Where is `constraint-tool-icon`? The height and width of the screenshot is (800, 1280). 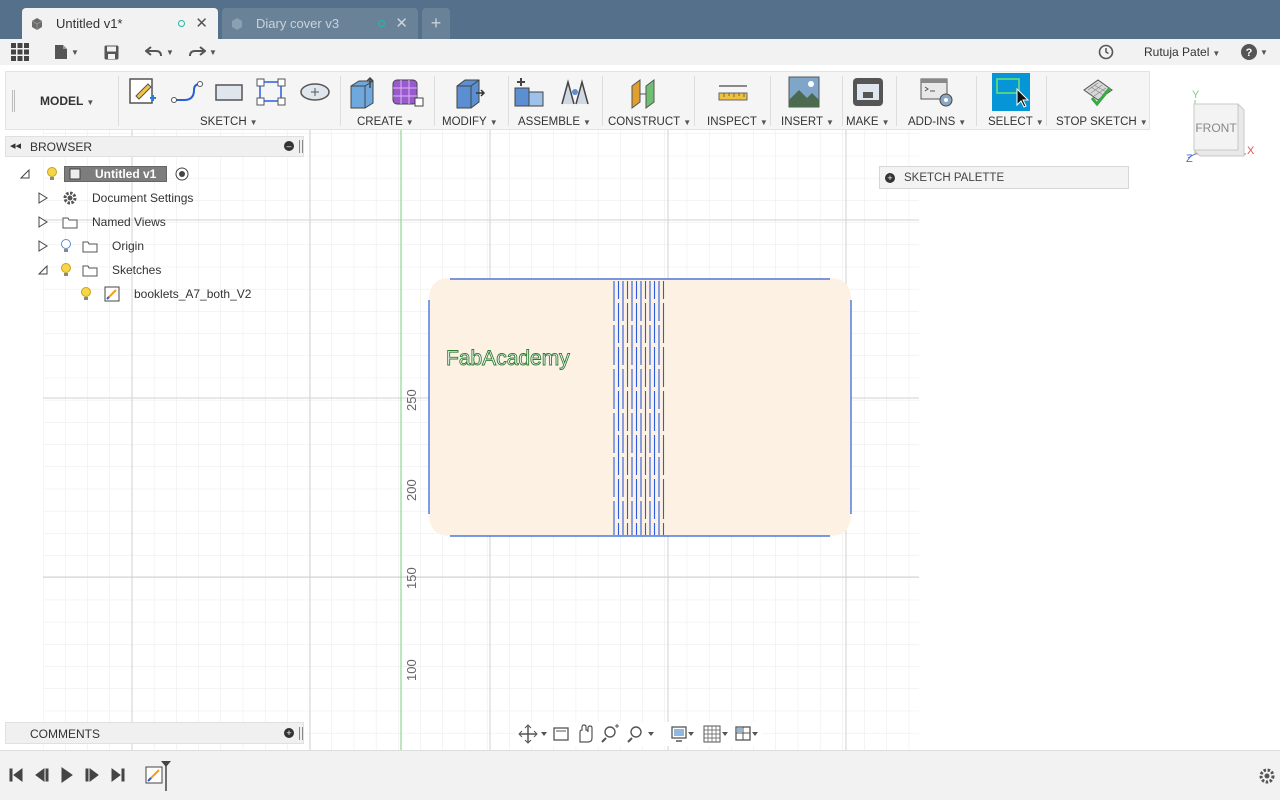
constraint-tool-icon is located at coordinates (271, 92).